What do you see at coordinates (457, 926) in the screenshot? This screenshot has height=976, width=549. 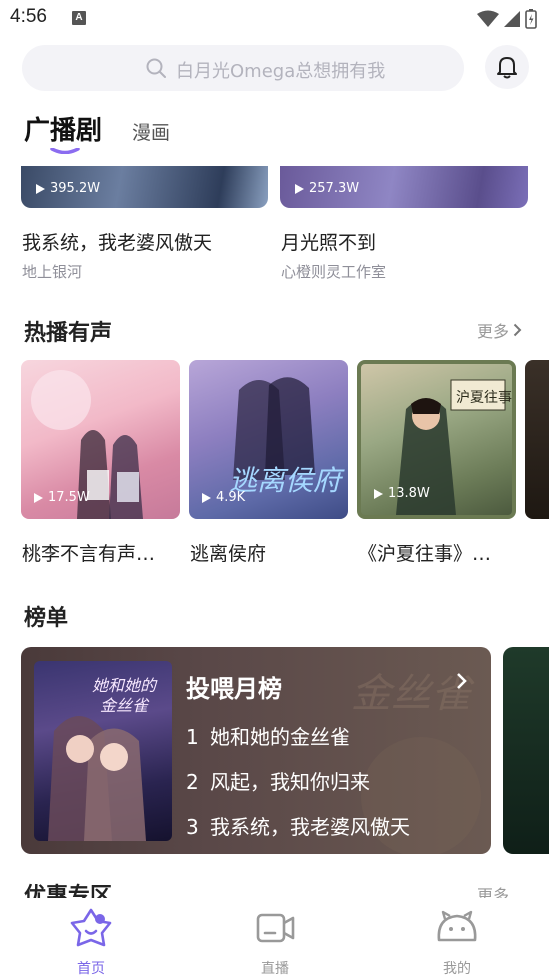 I see `profile-face-icon` at bounding box center [457, 926].